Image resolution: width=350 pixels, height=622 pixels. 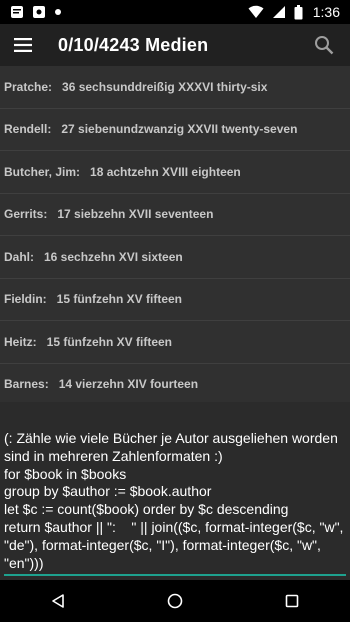 I want to click on count-text: 16 sechzehn XVI sixteen, so click(x=113, y=256).